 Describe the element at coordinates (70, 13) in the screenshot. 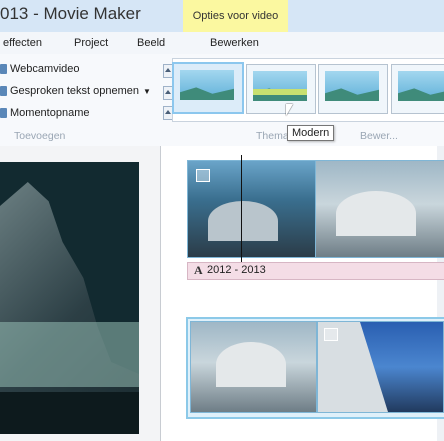

I see `window-title: 013 - Movie Maker` at that location.